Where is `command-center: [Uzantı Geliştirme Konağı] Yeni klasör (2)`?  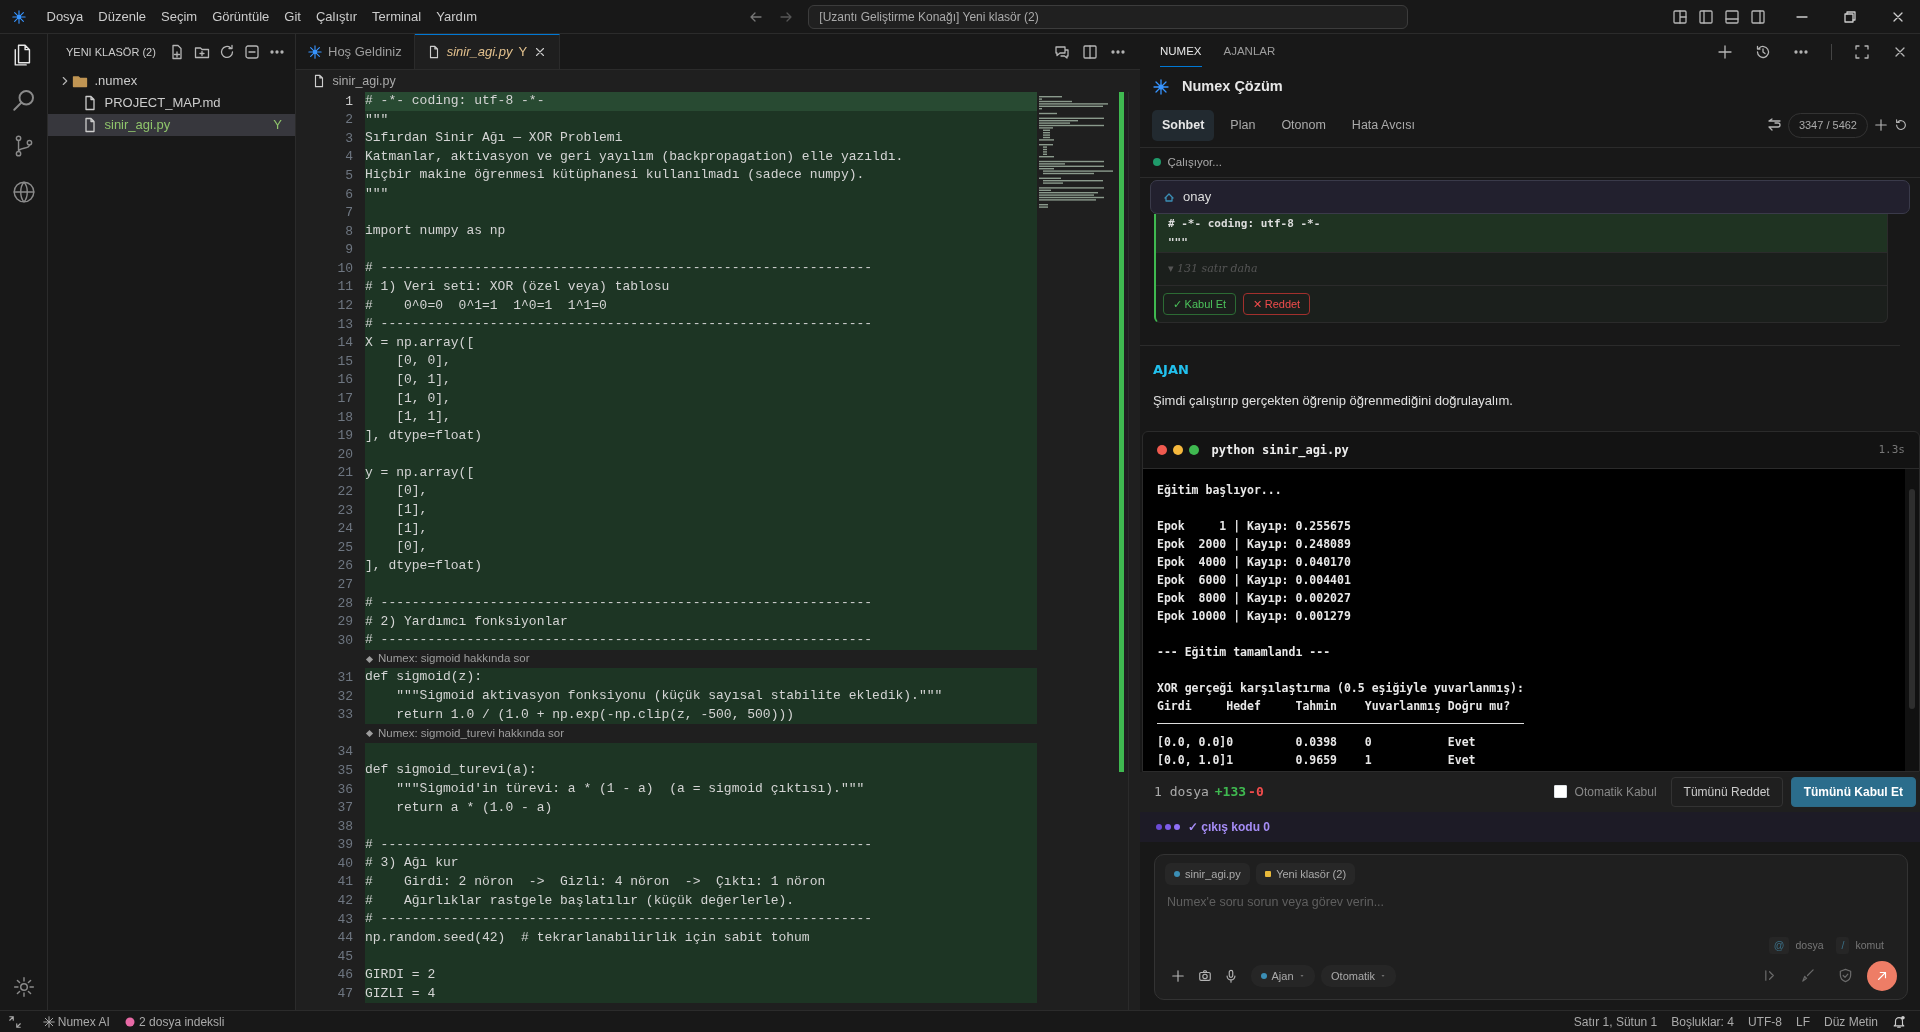 command-center: [Uzantı Geliştirme Konağı] Yeni klasör (2) is located at coordinates (1108, 16).